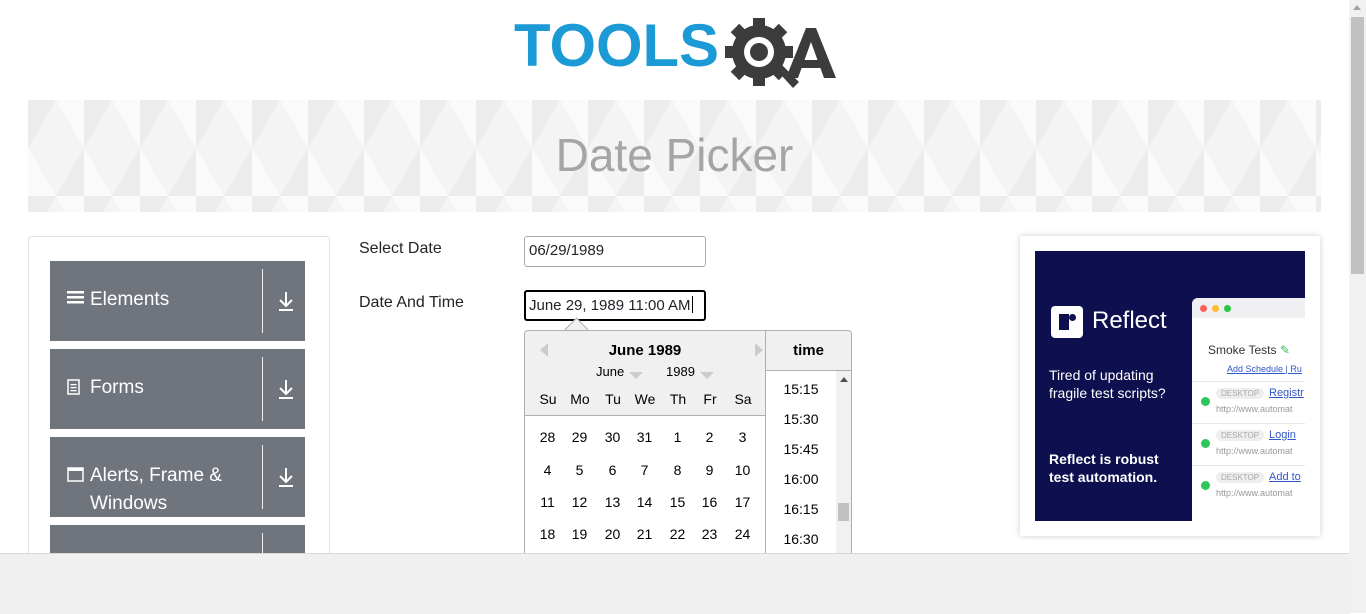 Image resolution: width=1366 pixels, height=614 pixels. I want to click on year-select-value: 1989, so click(680, 371).